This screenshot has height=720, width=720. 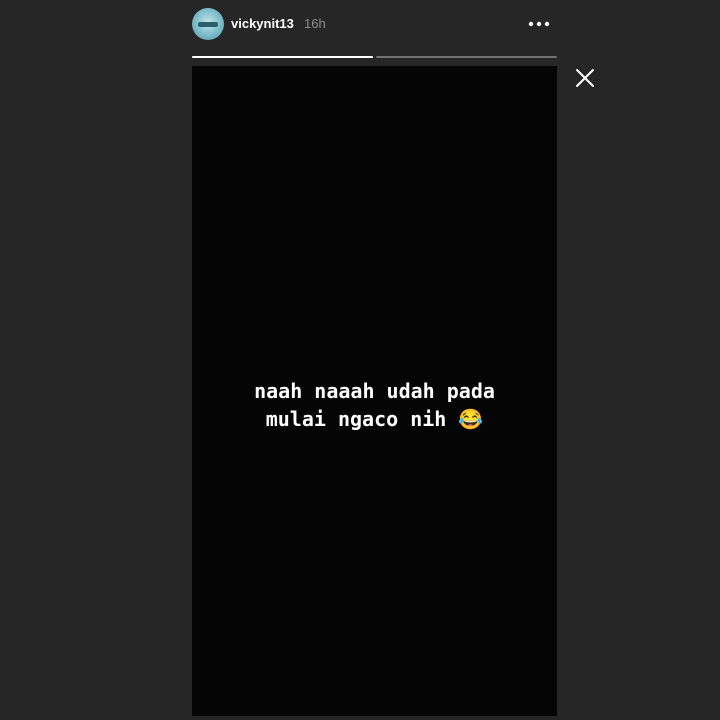 What do you see at coordinates (374, 405) in the screenshot?
I see `story-text: naah naaah udah pada mulai ngaco nih 😂` at bounding box center [374, 405].